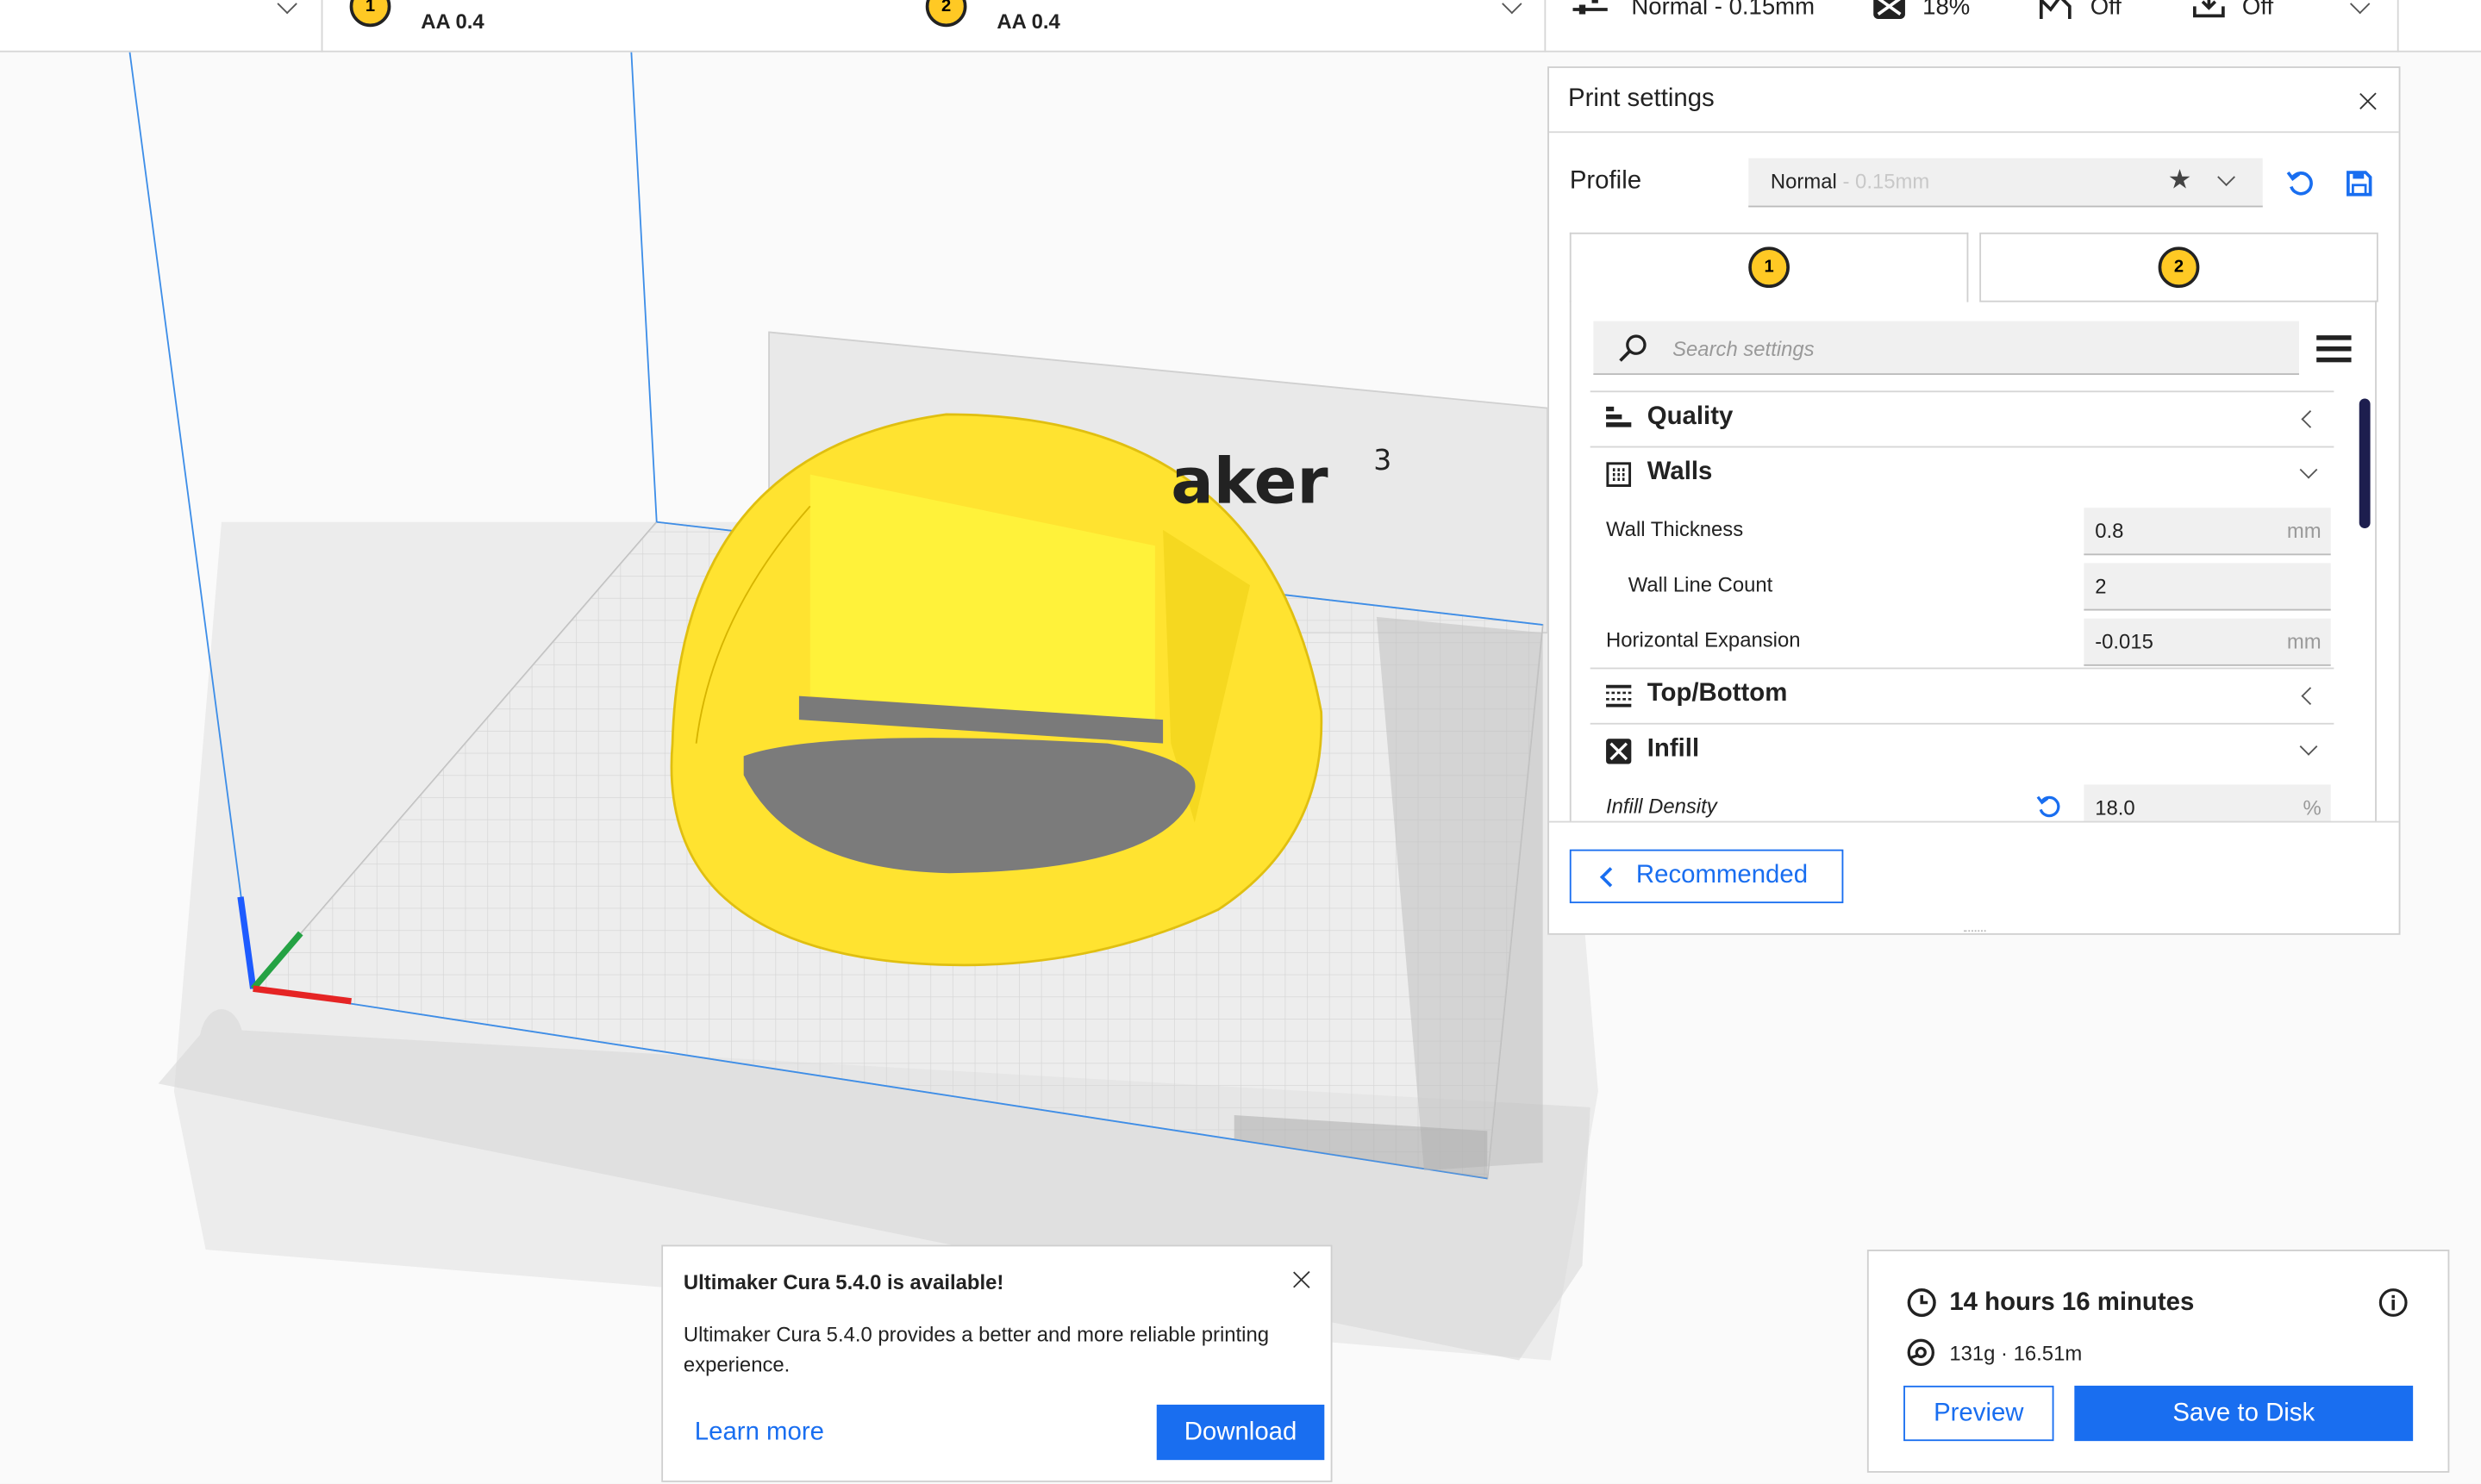 The width and height of the screenshot is (2481, 1484). I want to click on category-infill: Infill, so click(1962, 750).